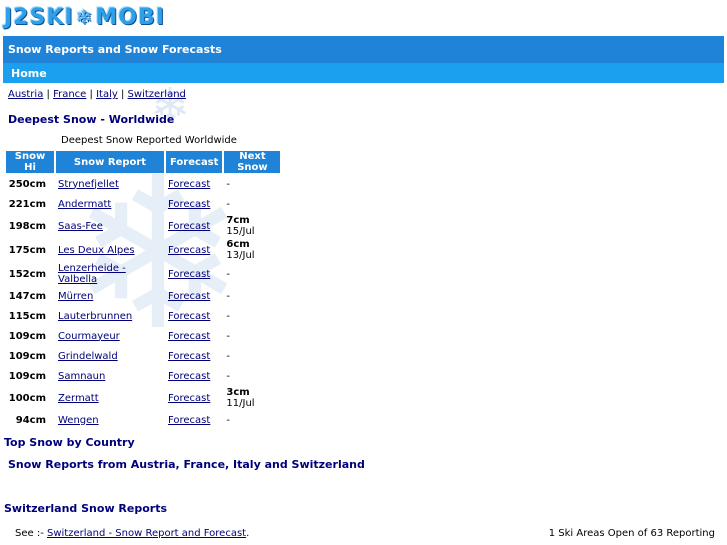 The width and height of the screenshot is (727, 545). What do you see at coordinates (252, 162) in the screenshot?
I see `column-header-next-snow: Next Snow` at bounding box center [252, 162].